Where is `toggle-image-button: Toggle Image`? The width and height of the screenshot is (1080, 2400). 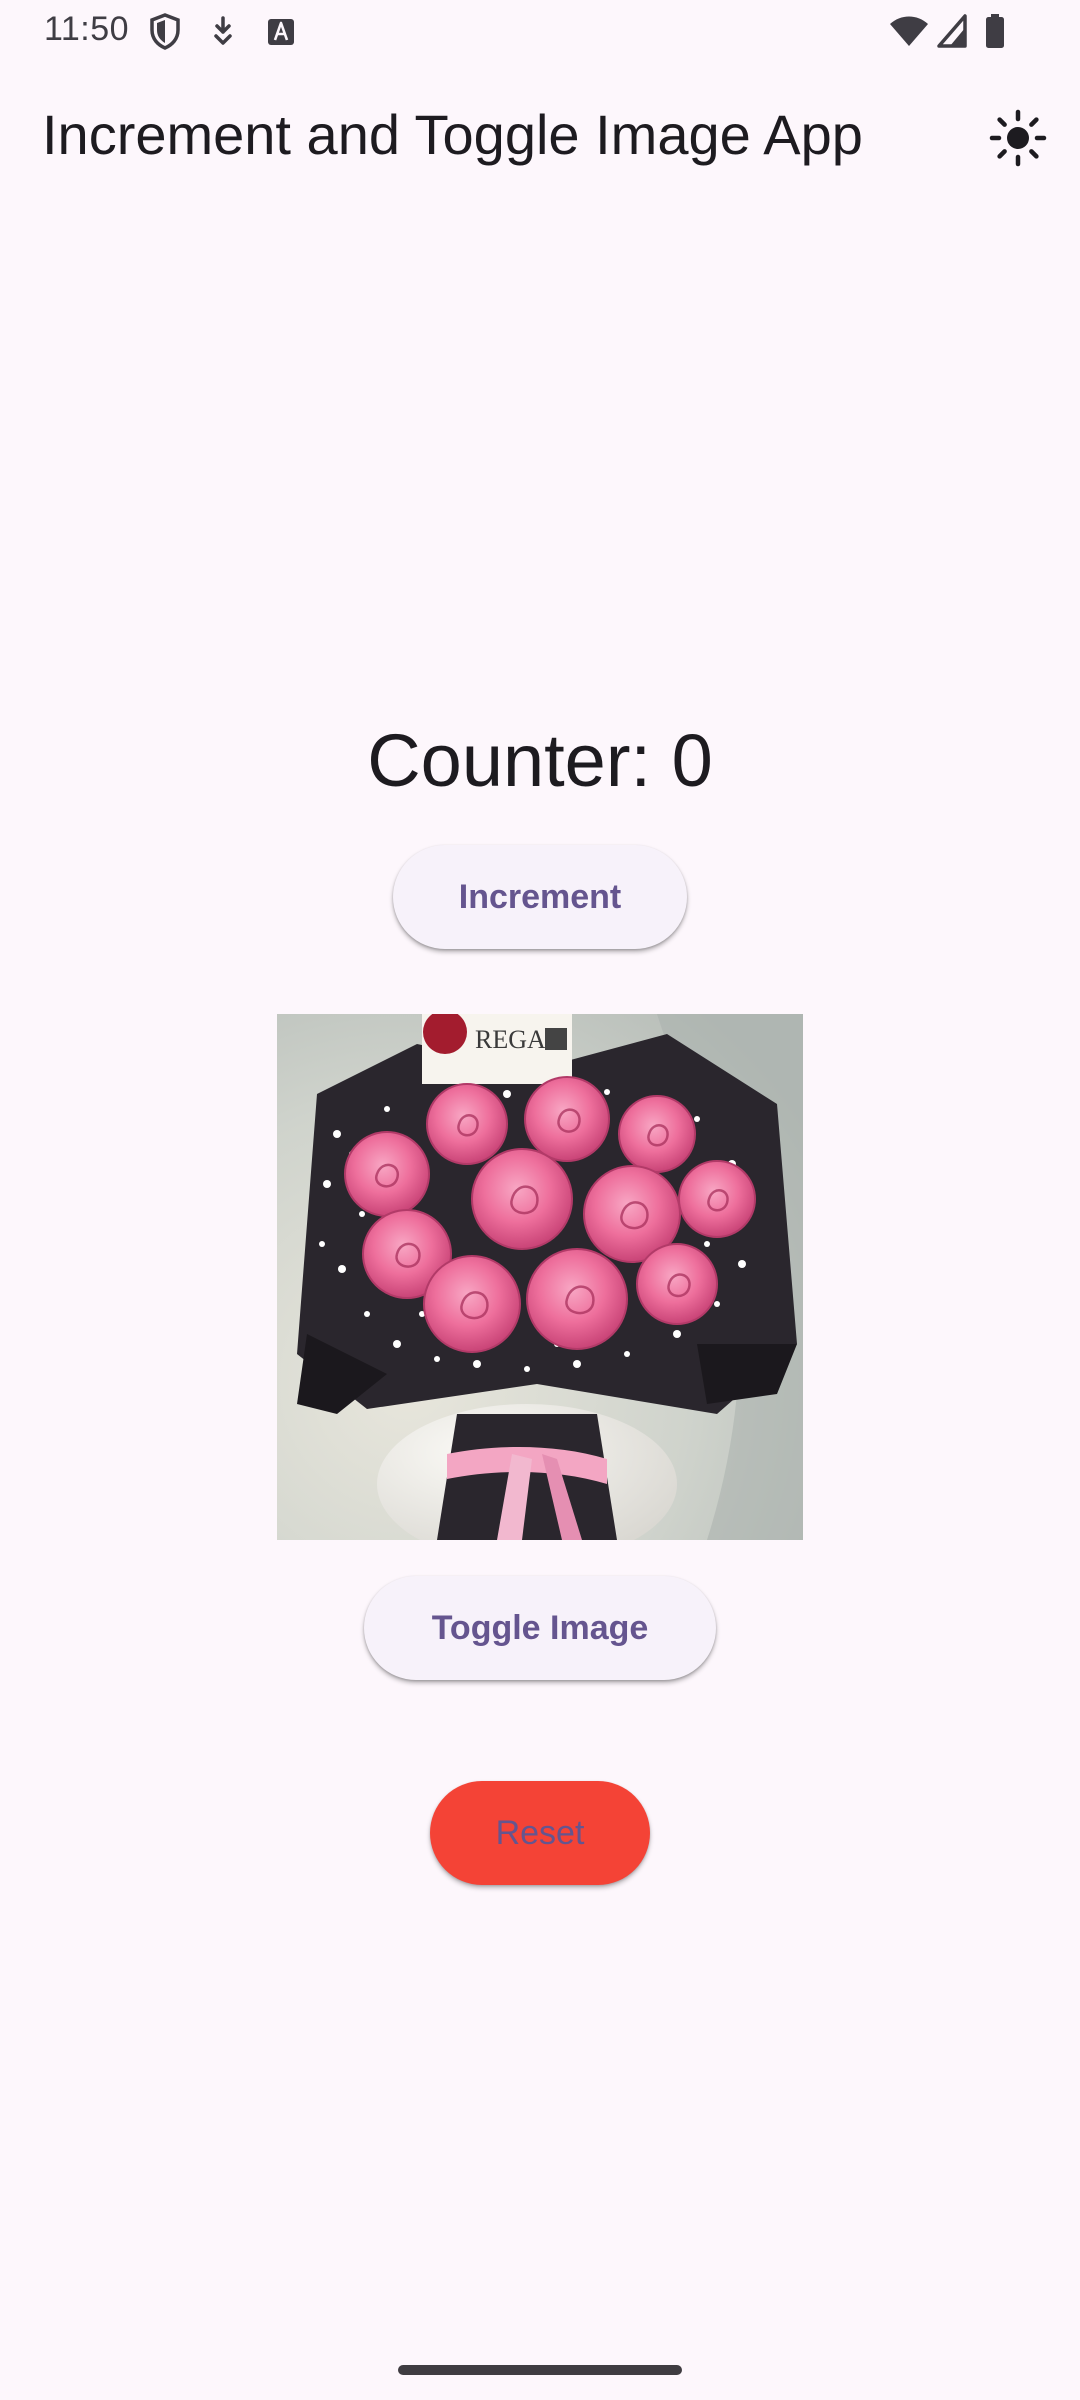
toggle-image-button: Toggle Image is located at coordinates (540, 1628).